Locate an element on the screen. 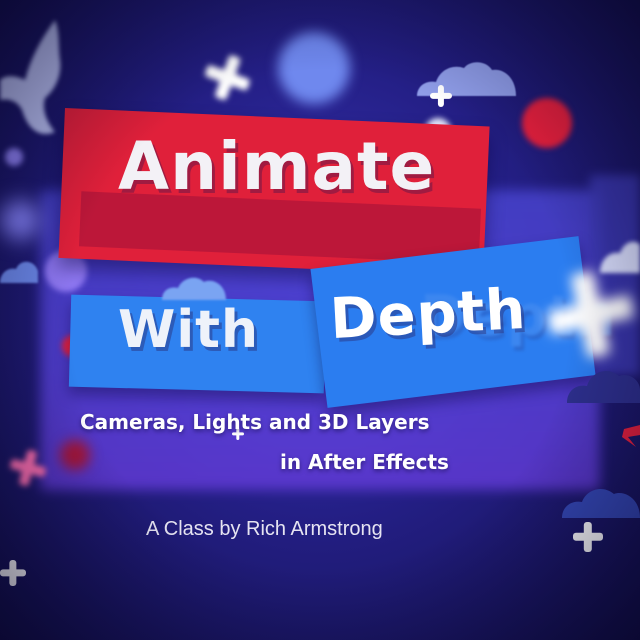  title-depth: Depth is located at coordinates (428, 314).